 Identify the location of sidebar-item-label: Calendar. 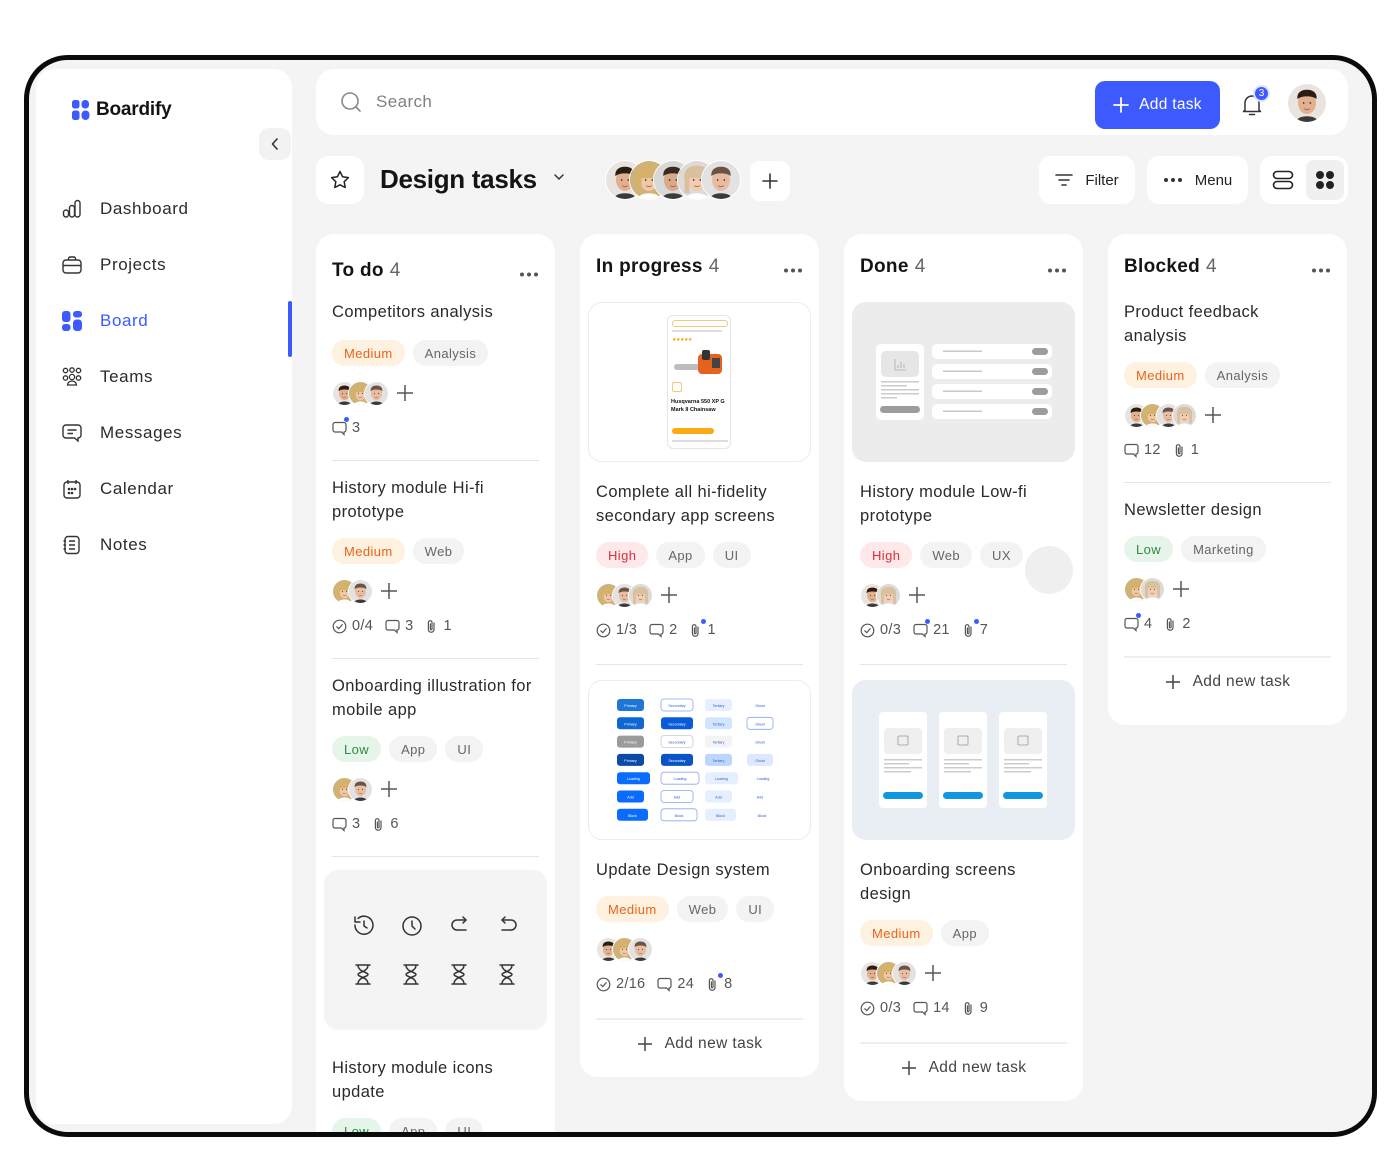
(137, 488).